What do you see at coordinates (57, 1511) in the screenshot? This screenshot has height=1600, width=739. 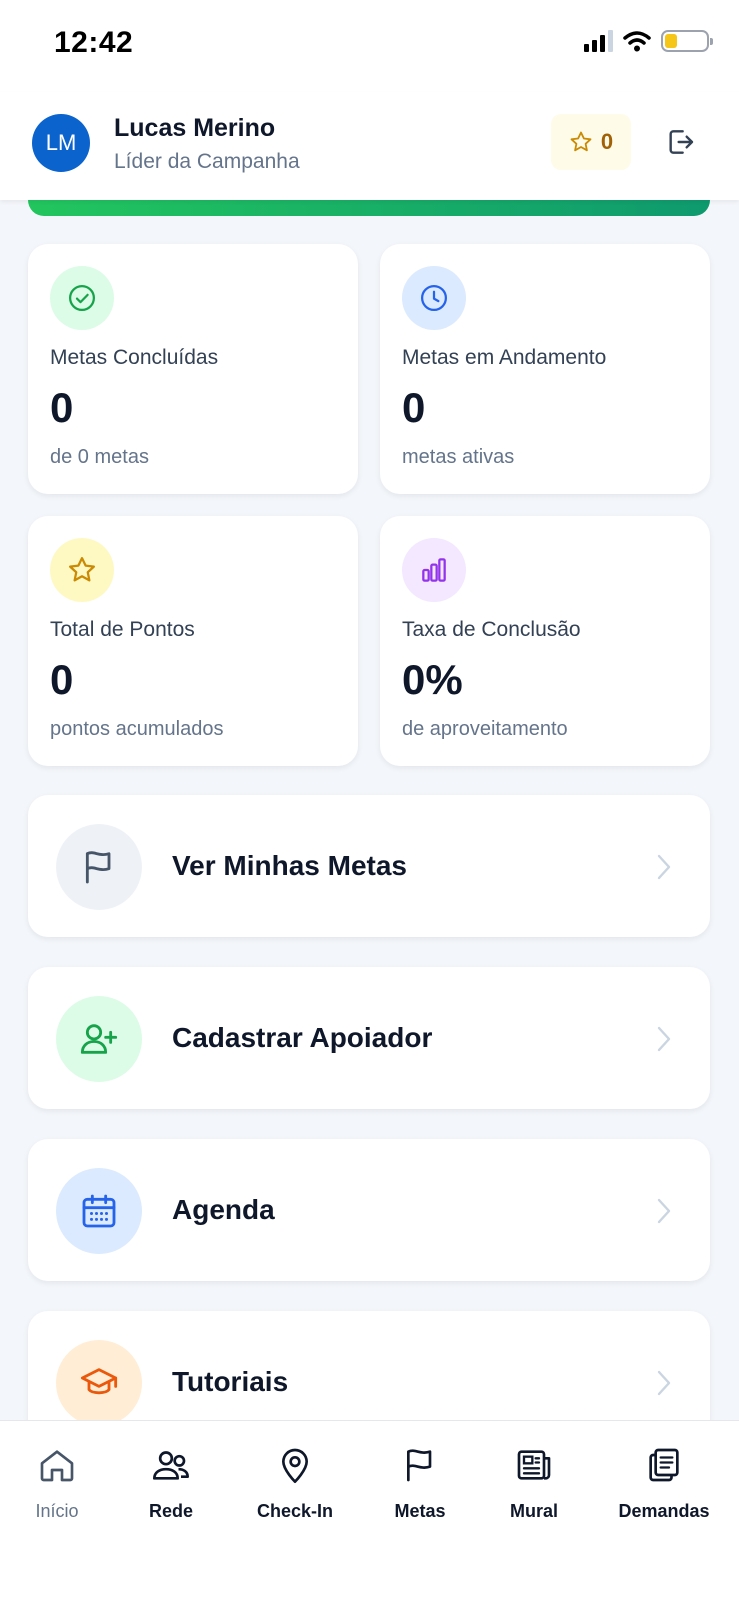 I see `nav-label: Início` at bounding box center [57, 1511].